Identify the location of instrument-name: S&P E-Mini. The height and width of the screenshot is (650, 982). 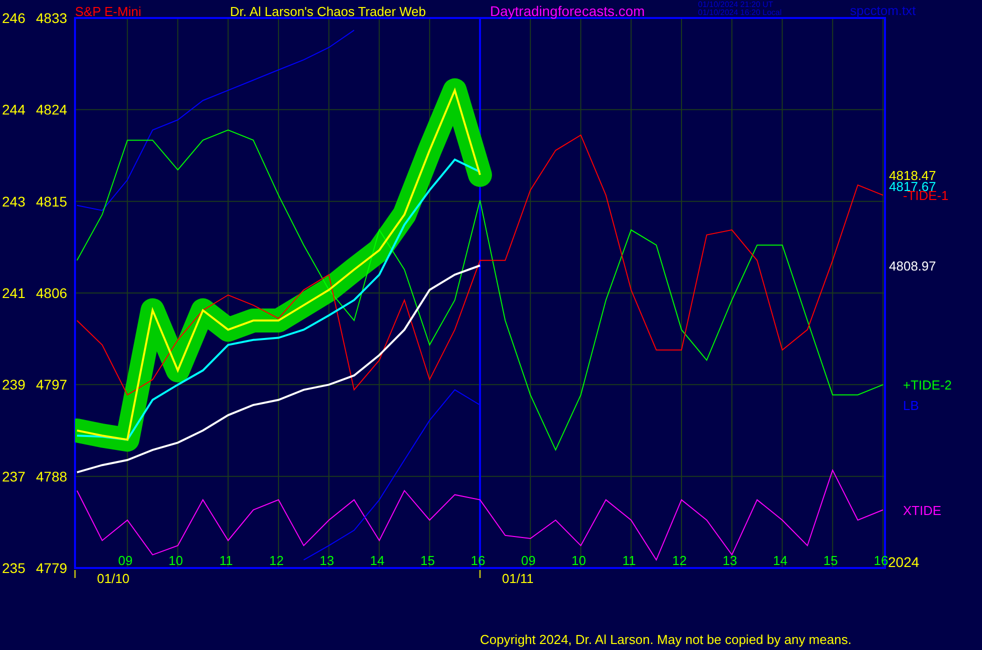
(108, 11).